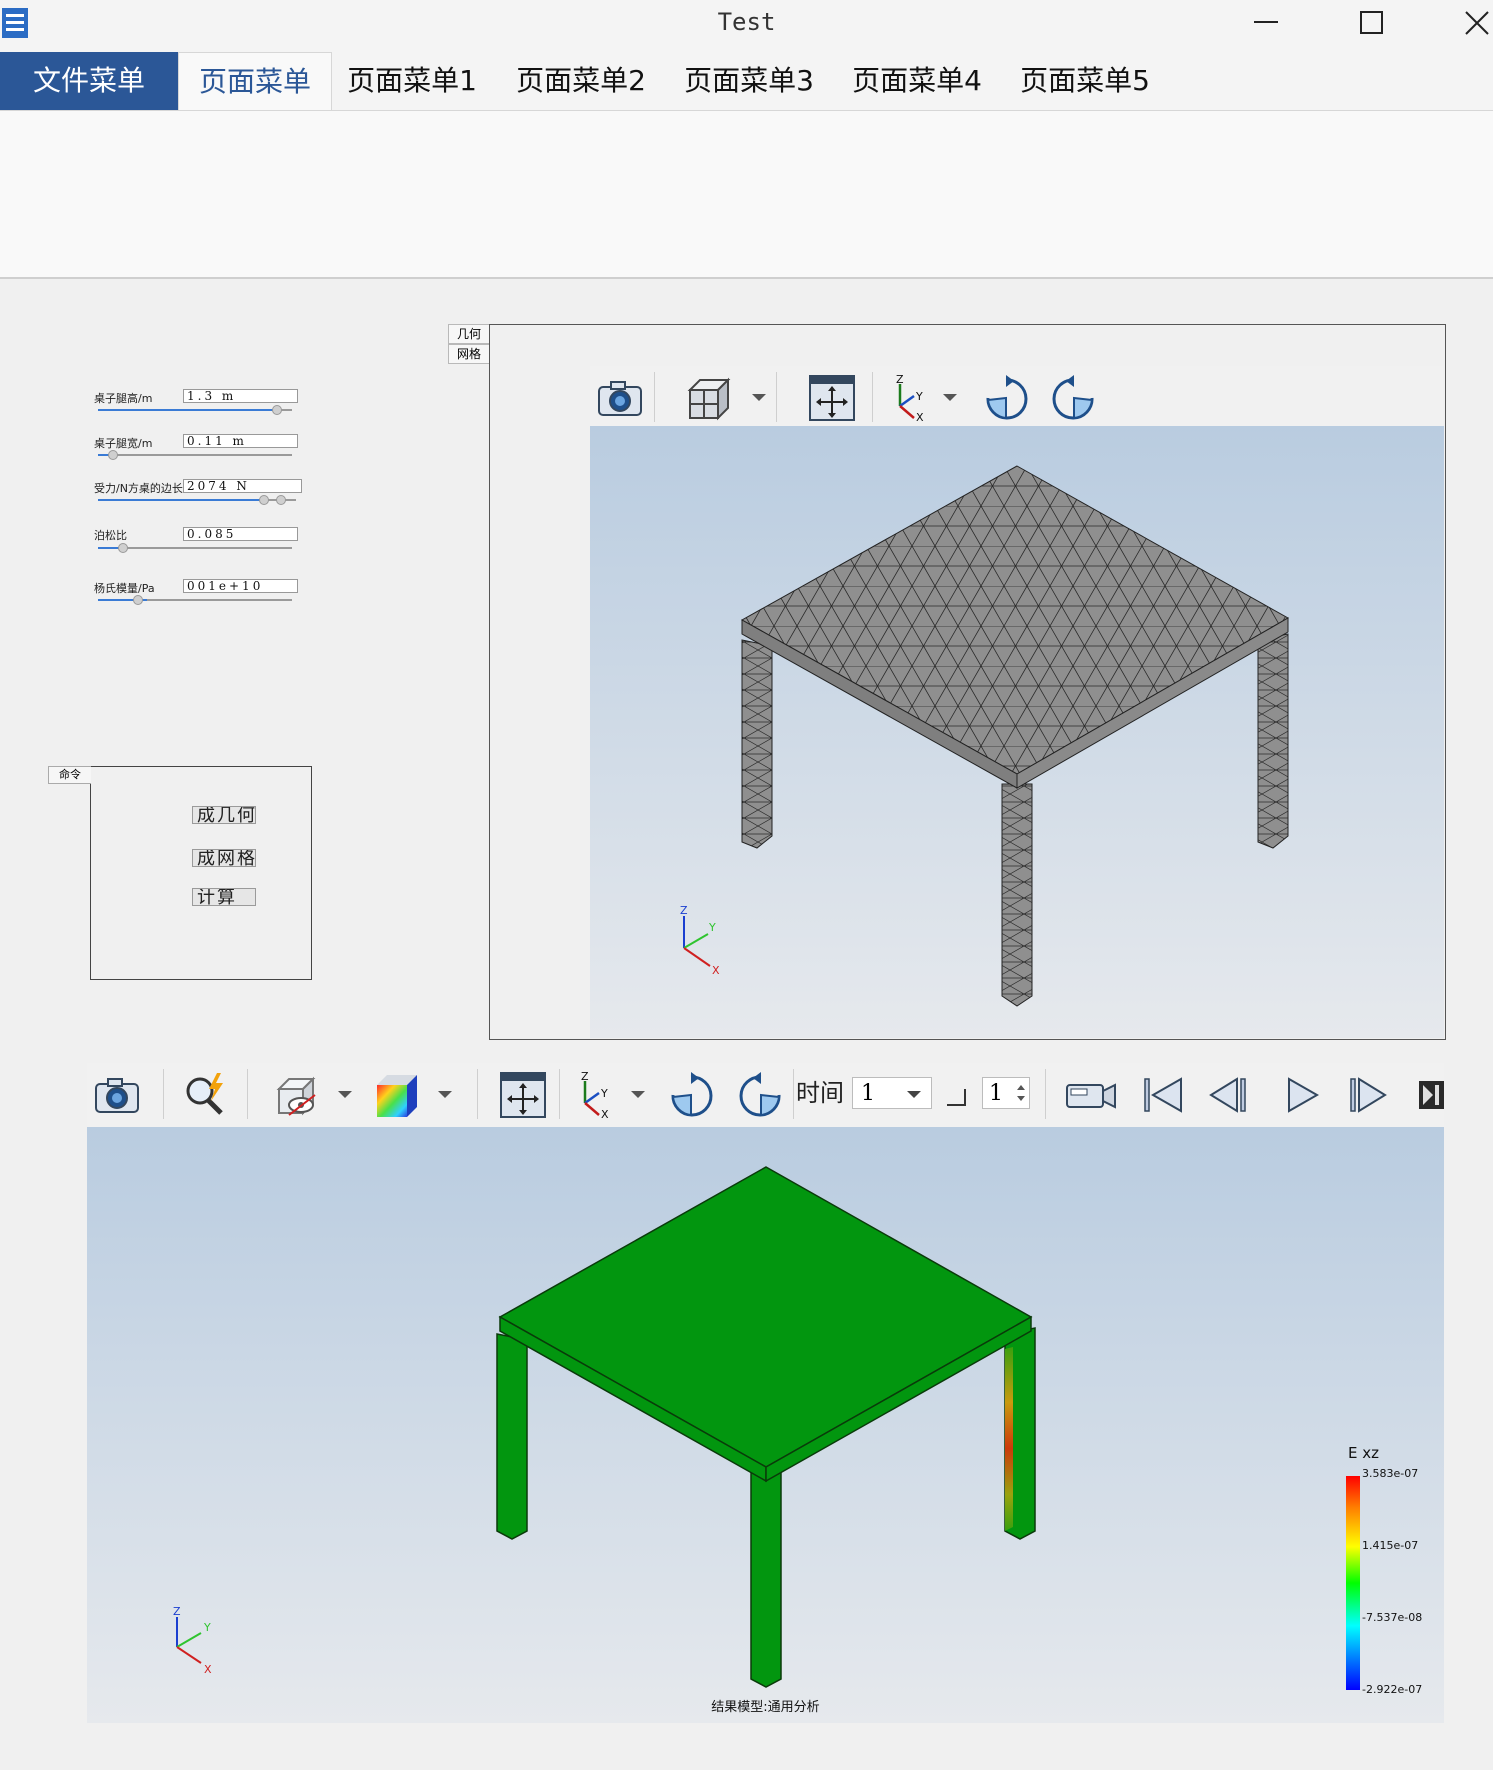 This screenshot has width=1493, height=1770. What do you see at coordinates (195, 600) in the screenshot?
I see `param-slider-youngs-modulus` at bounding box center [195, 600].